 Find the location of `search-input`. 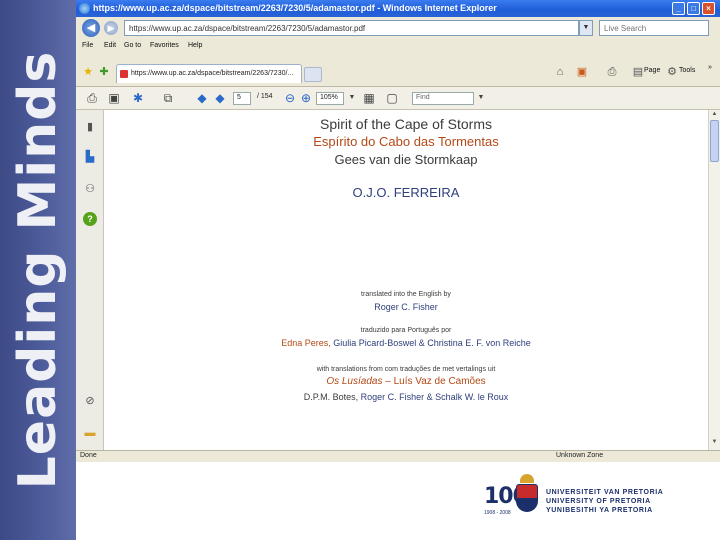

search-input is located at coordinates (654, 28).